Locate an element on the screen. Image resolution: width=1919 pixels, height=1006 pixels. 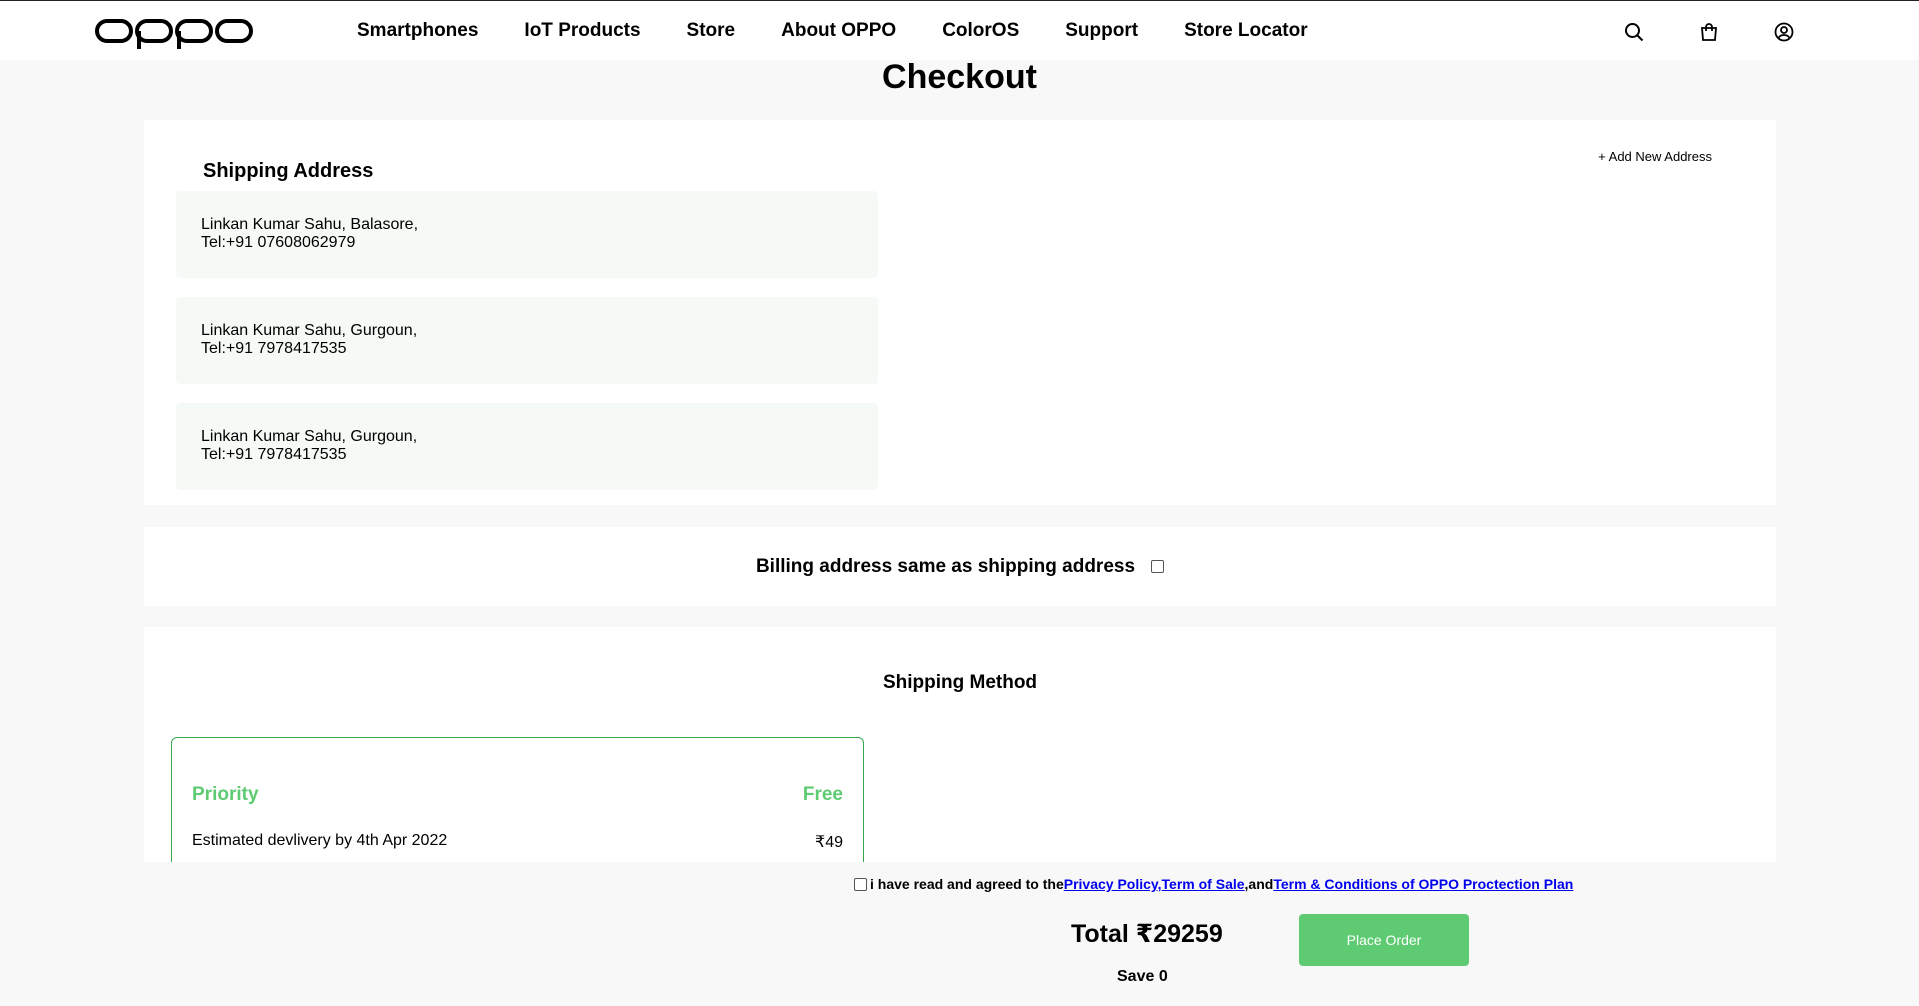
nav-iot-products: IoT Products is located at coordinates (582, 31).